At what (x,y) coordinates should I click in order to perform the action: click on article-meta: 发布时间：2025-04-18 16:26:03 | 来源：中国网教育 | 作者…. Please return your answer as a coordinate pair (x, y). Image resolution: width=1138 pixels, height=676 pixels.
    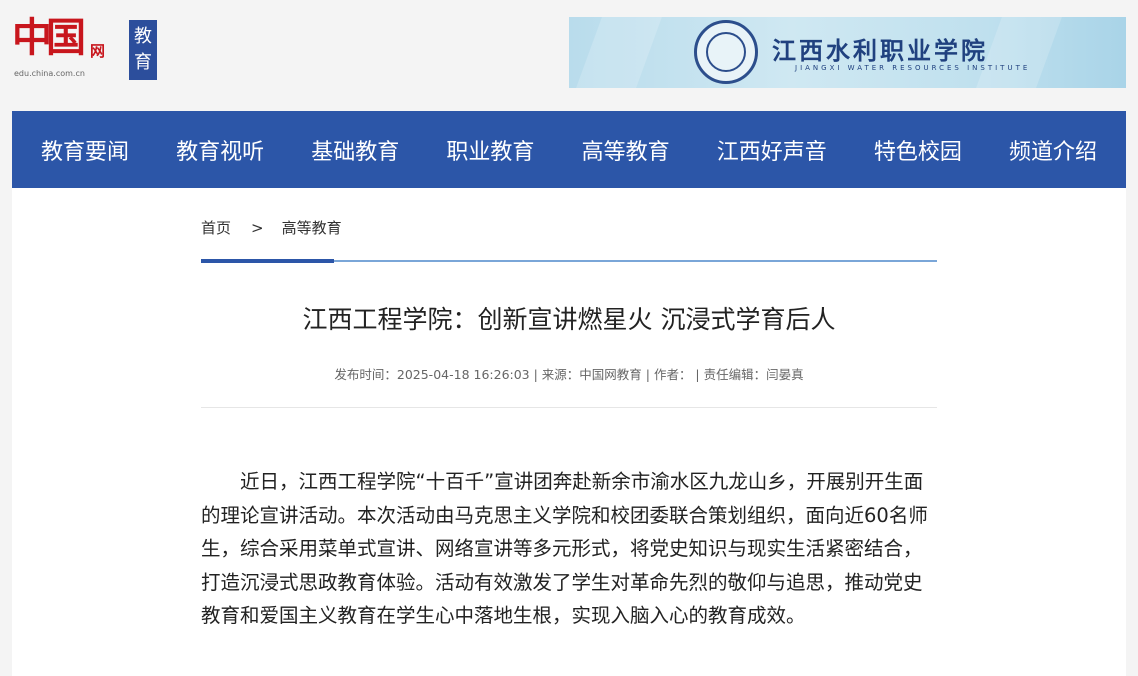
    Looking at the image, I should click on (569, 374).